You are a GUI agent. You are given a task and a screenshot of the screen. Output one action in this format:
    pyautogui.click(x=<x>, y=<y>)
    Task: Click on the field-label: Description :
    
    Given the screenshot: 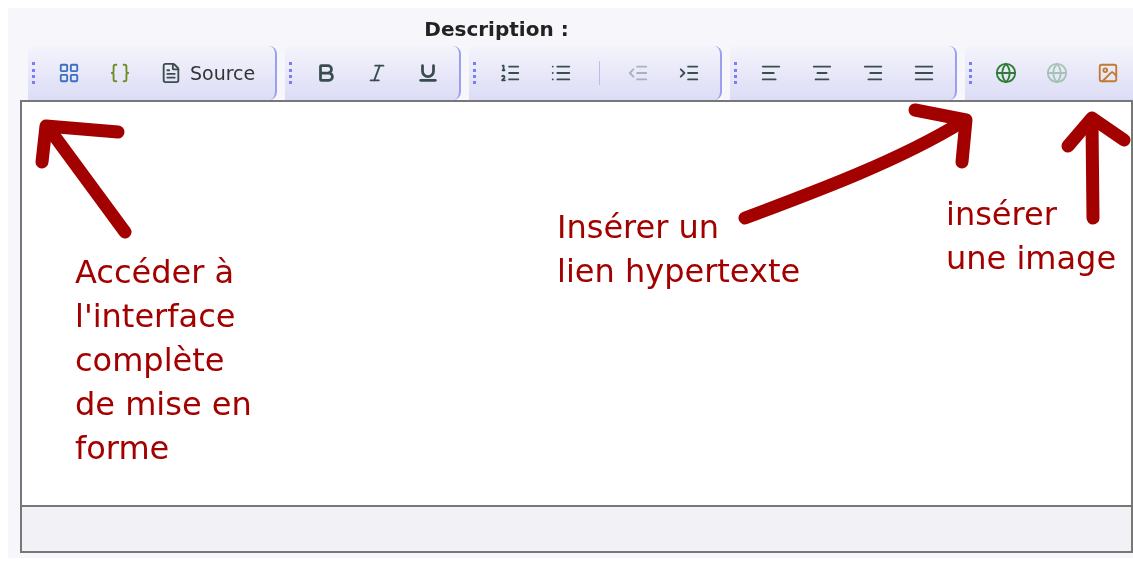 What is the action you would take?
    pyautogui.click(x=496, y=29)
    